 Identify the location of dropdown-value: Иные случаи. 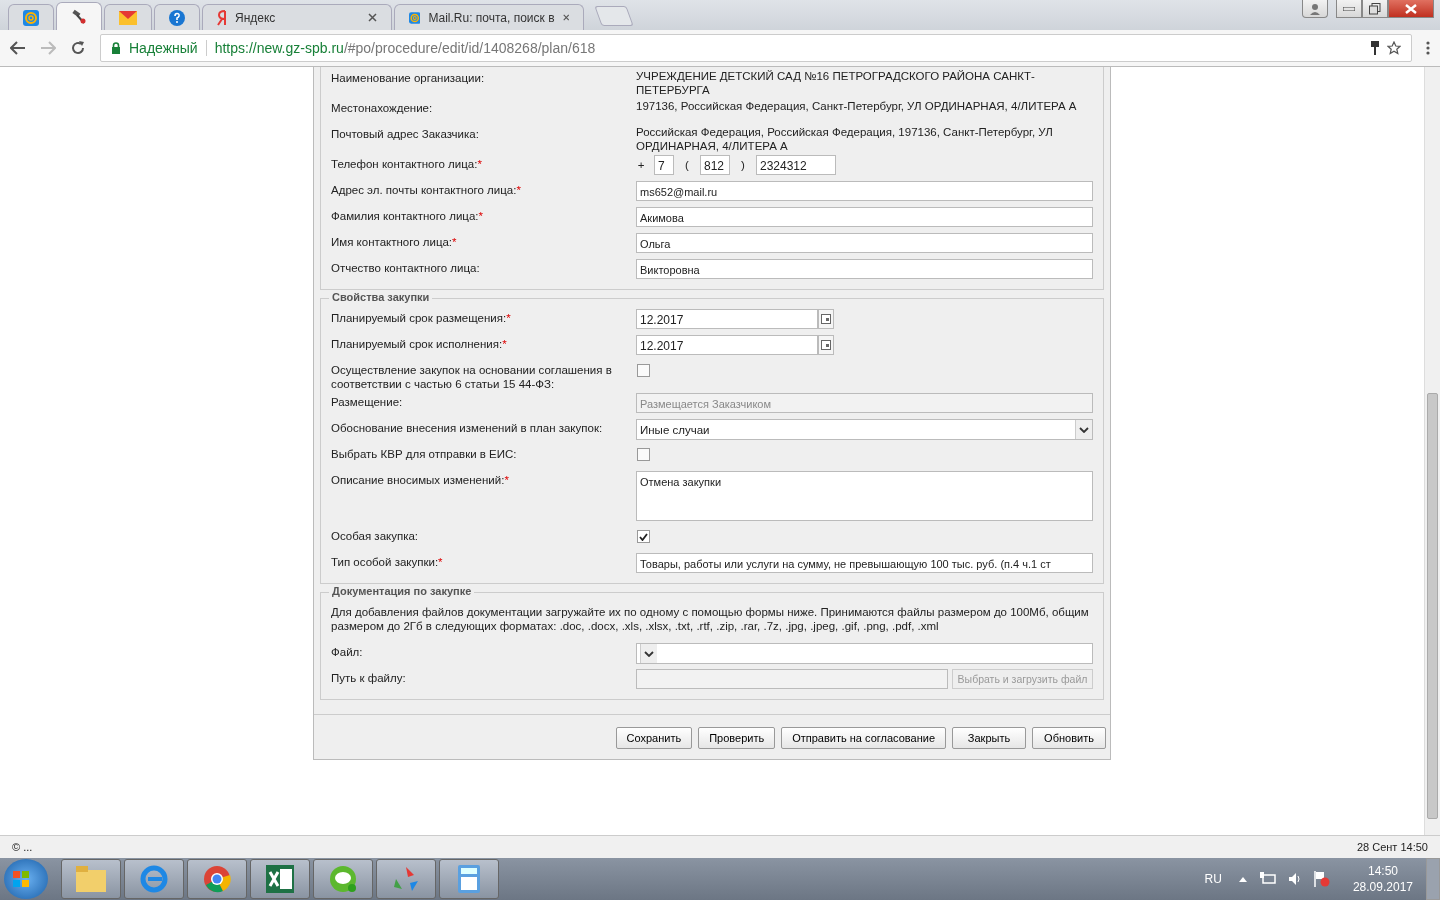
(675, 429).